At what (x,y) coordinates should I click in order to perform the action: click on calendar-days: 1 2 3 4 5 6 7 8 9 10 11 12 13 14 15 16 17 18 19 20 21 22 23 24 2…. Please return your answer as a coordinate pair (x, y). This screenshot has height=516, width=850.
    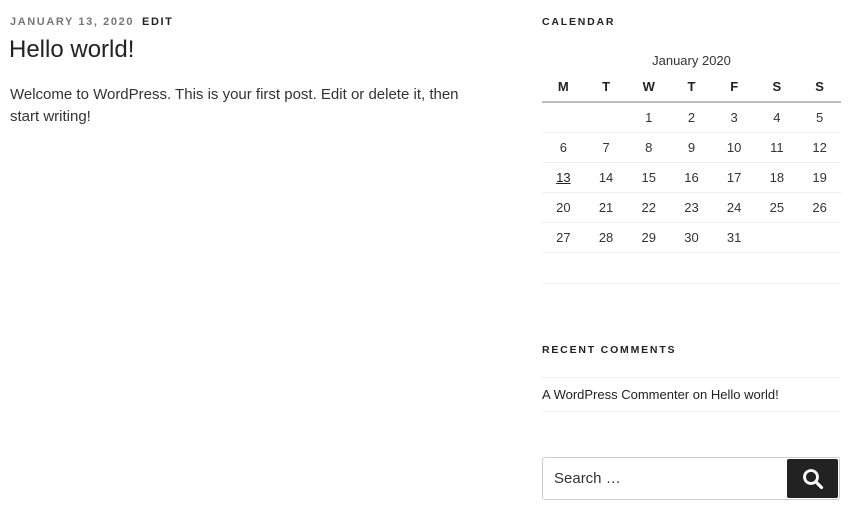
    Looking at the image, I should click on (691, 177).